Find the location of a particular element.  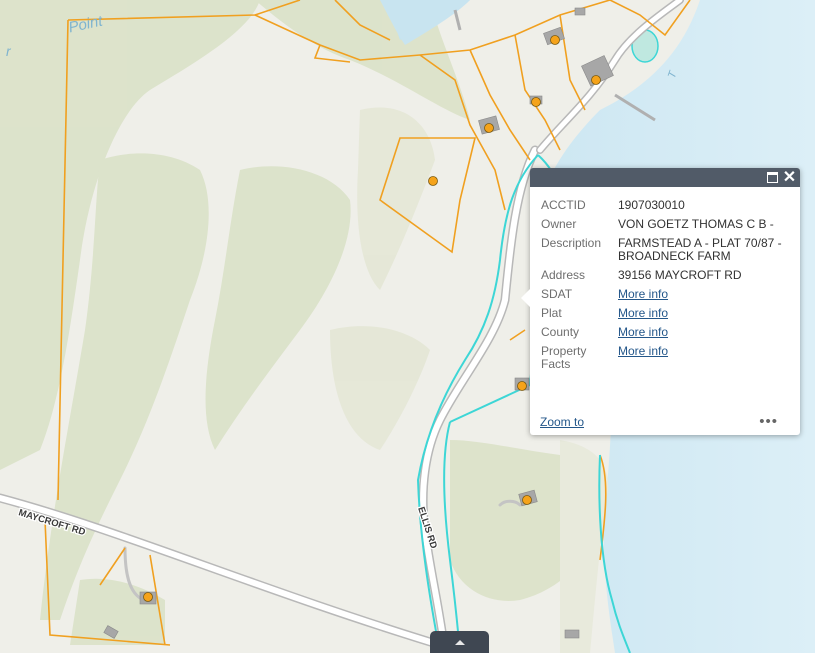

attribute-row: Plat More info is located at coordinates (666, 316).